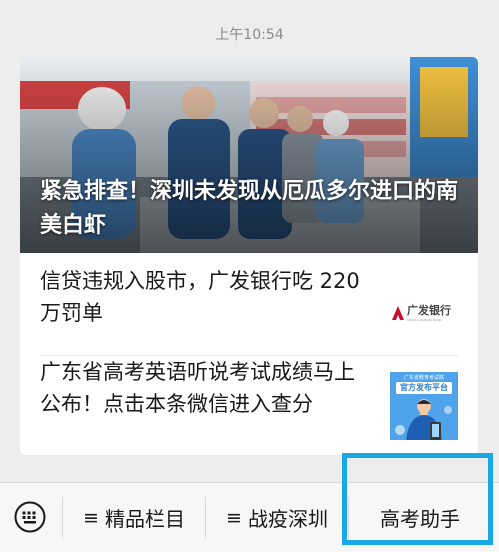 This screenshot has height=552, width=499. Describe the element at coordinates (144, 519) in the screenshot. I see `menu-item-label: 精品栏目` at that location.